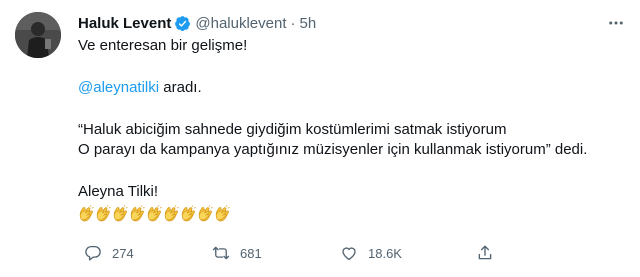 Image resolution: width=640 pixels, height=277 pixels. Describe the element at coordinates (353, 214) in the screenshot. I see `clap-emoji-row` at that location.